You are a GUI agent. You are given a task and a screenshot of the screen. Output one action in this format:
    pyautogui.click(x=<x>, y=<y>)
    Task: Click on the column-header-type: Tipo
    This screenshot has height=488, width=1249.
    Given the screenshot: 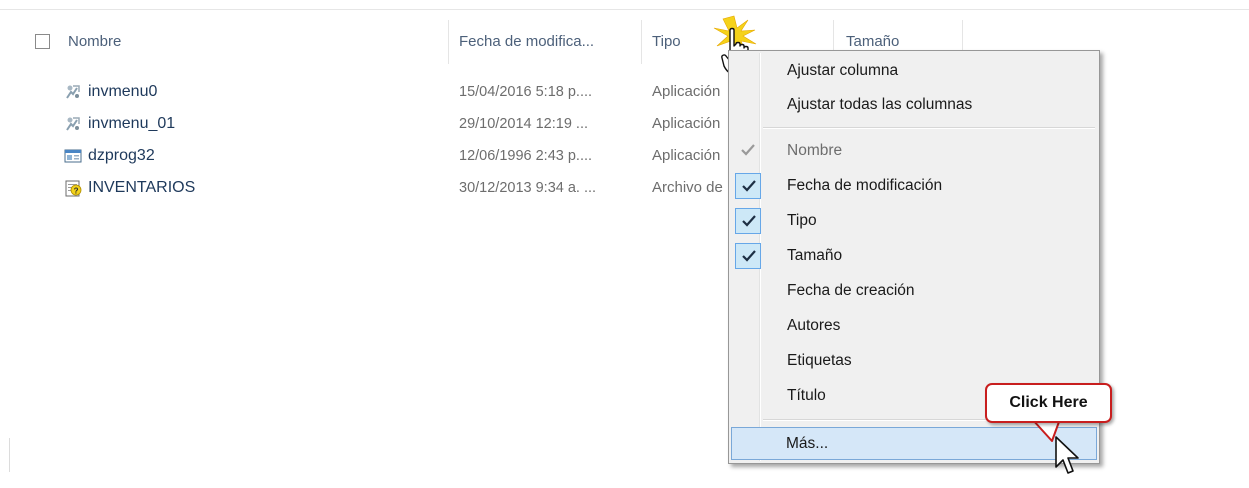 What is the action you would take?
    pyautogui.click(x=666, y=42)
    